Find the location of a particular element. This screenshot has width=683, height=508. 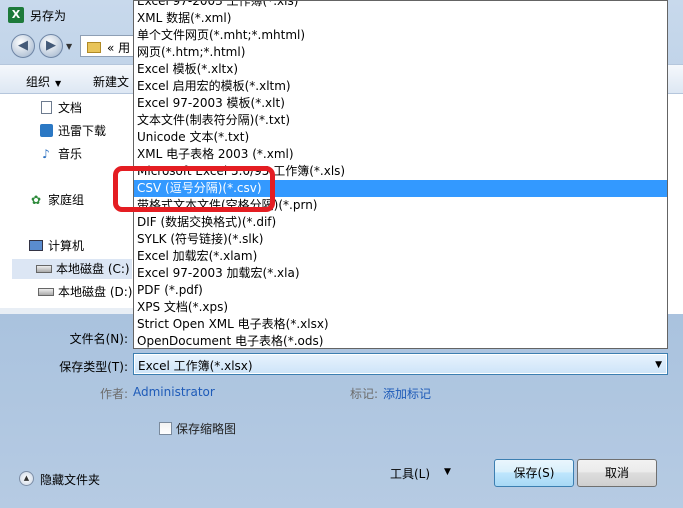

file-type-option: XML 电子表格 2003 (*.xml) is located at coordinates (400, 154).